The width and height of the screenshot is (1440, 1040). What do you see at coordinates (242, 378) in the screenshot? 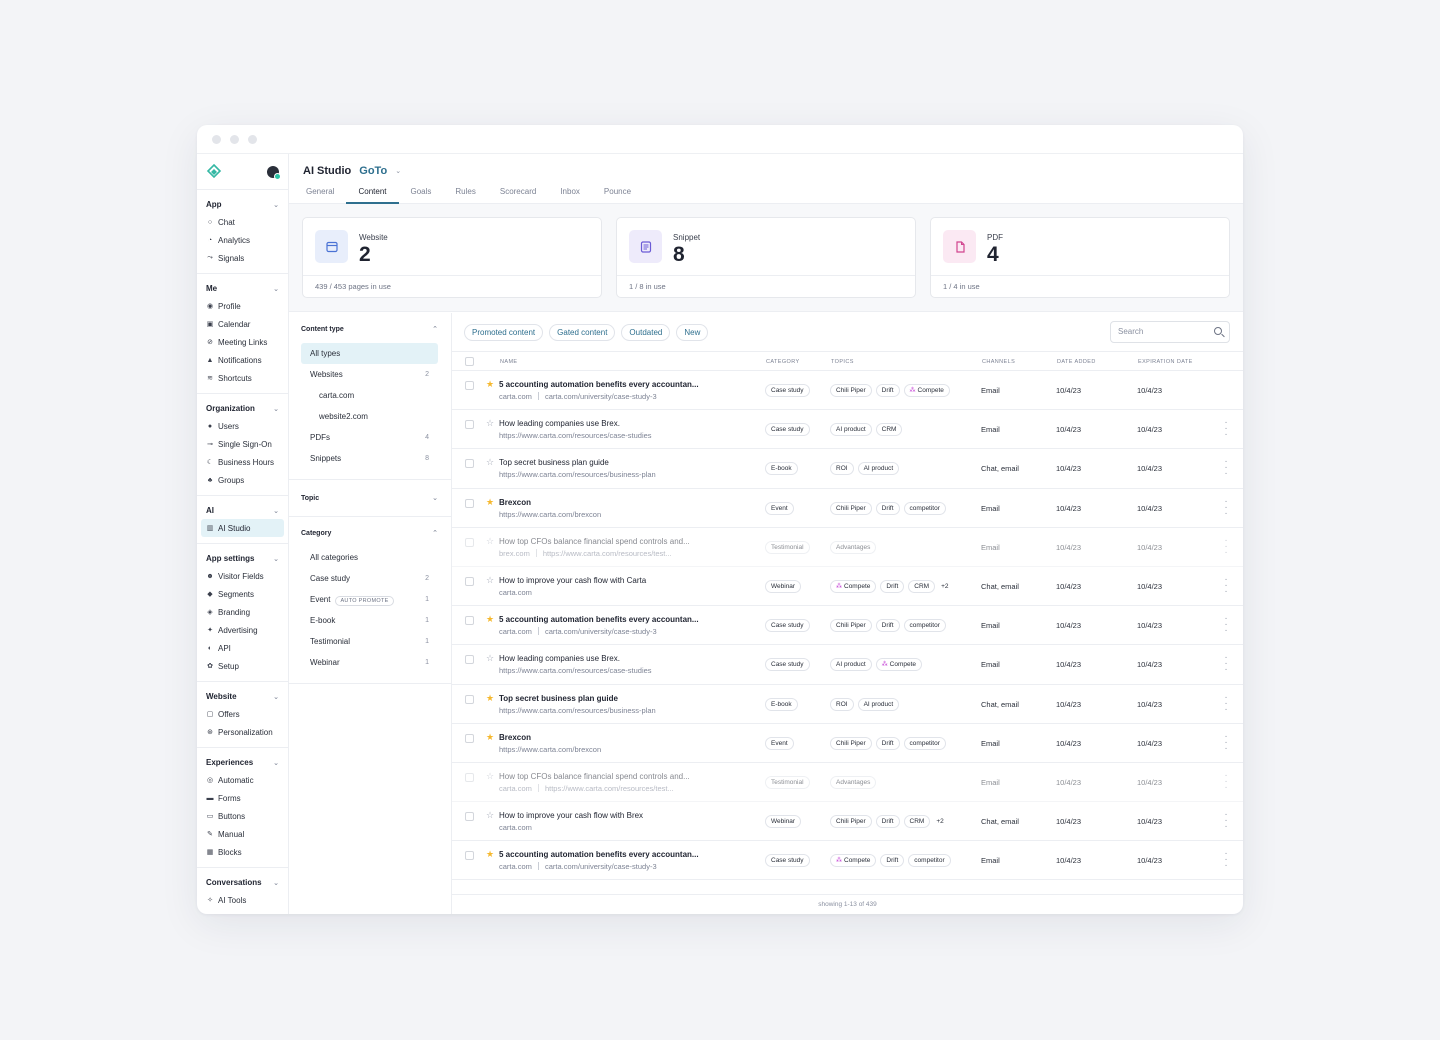
I see `sidebar-item-shortcuts: ≋ Shortcuts` at bounding box center [242, 378].